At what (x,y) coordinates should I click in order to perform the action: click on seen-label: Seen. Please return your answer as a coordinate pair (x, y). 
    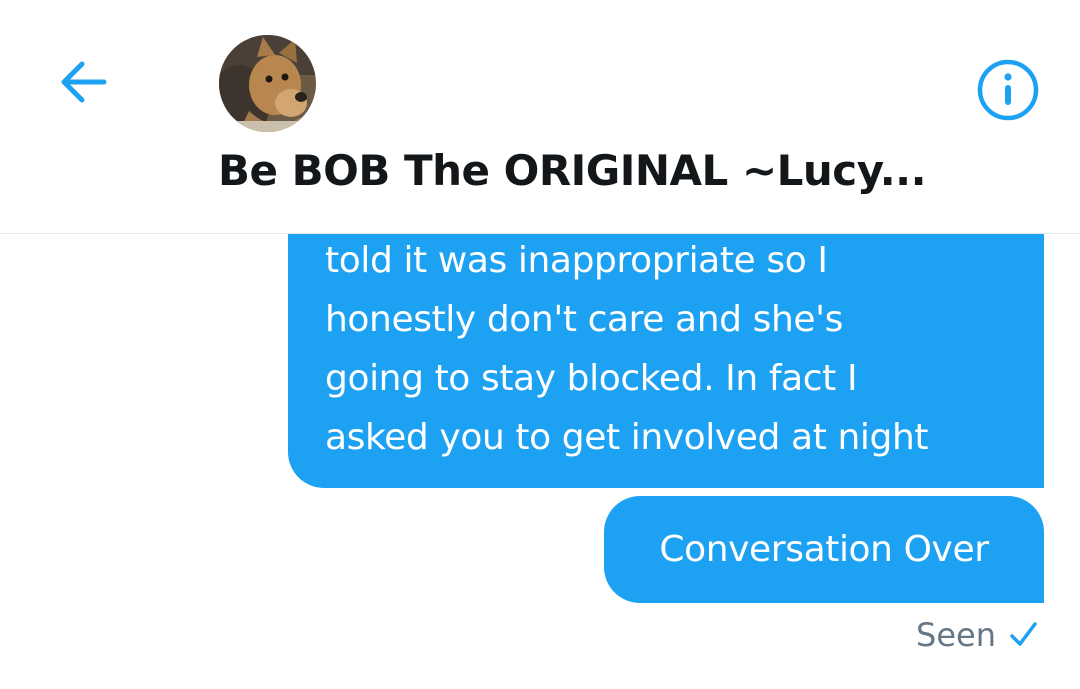
    Looking at the image, I should click on (956, 635).